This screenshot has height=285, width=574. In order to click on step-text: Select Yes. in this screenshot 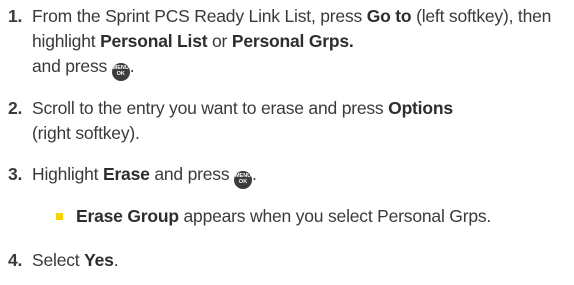, I will do `click(297, 260)`.